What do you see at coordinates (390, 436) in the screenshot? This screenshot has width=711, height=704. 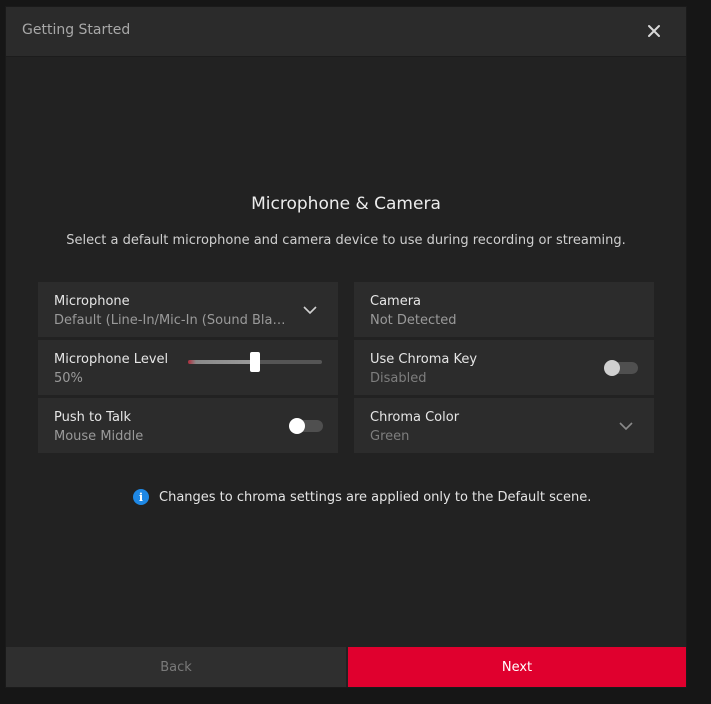 I see `chroma-color-value: Green` at bounding box center [390, 436].